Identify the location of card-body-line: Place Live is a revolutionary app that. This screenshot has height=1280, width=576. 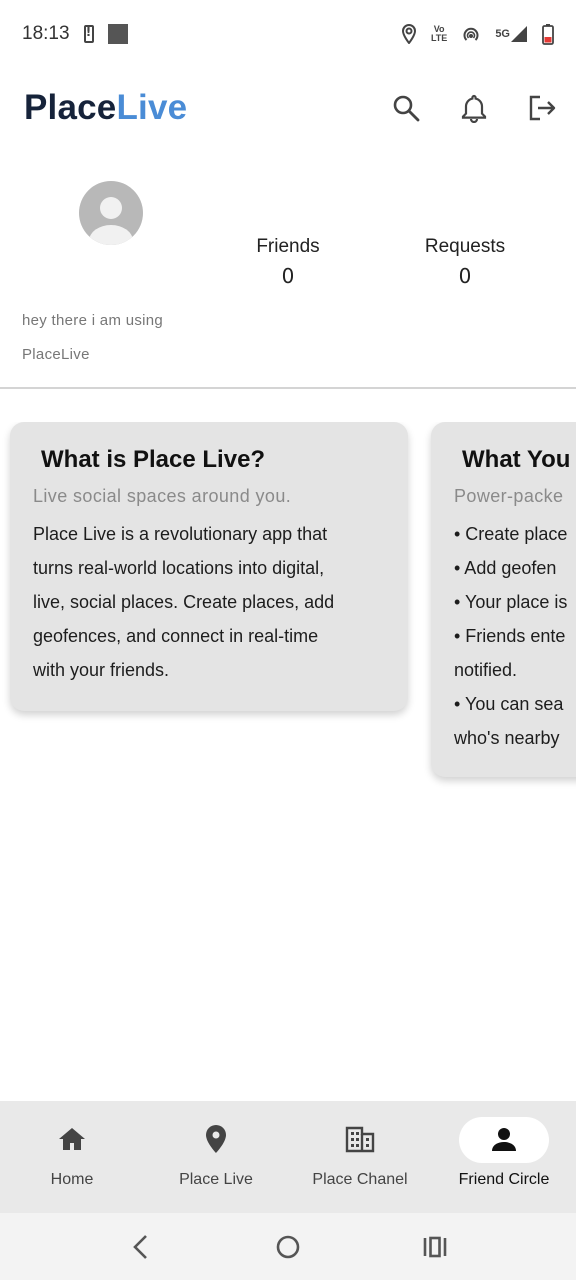
(180, 534).